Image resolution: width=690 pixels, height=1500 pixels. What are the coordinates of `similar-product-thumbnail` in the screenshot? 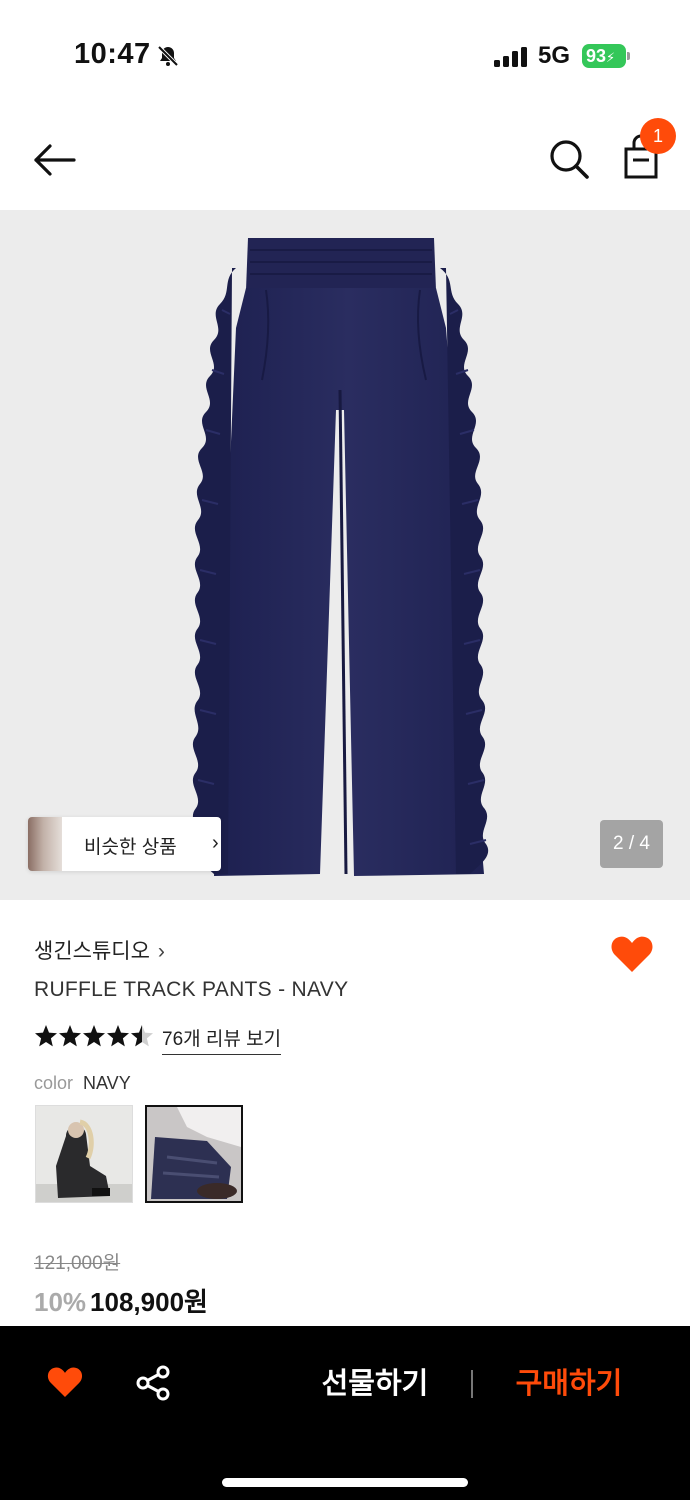 It's located at (45, 844).